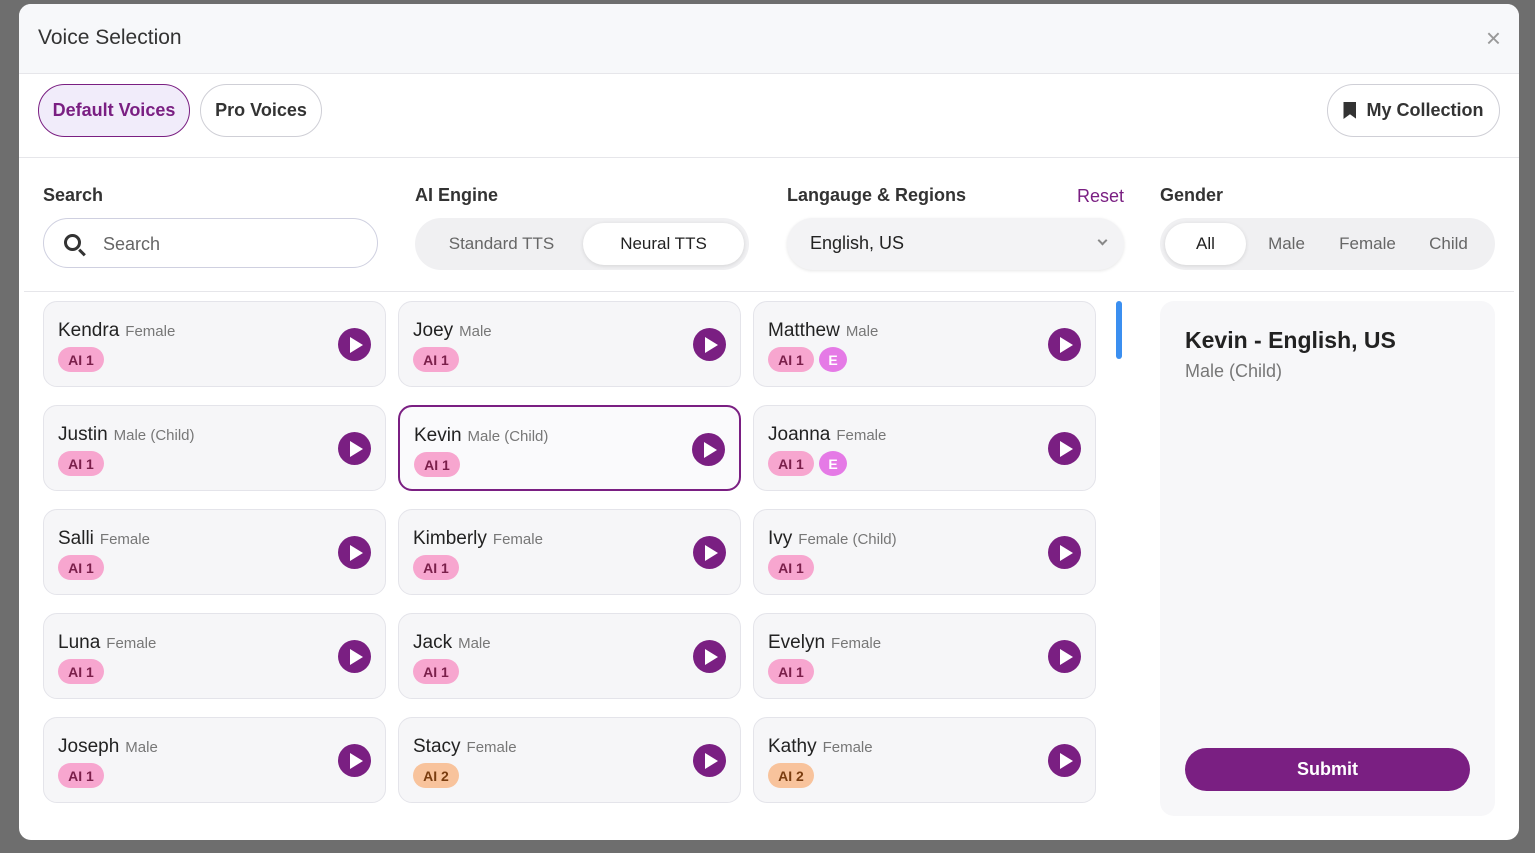  I want to click on scrollbar-thumb, so click(1119, 330).